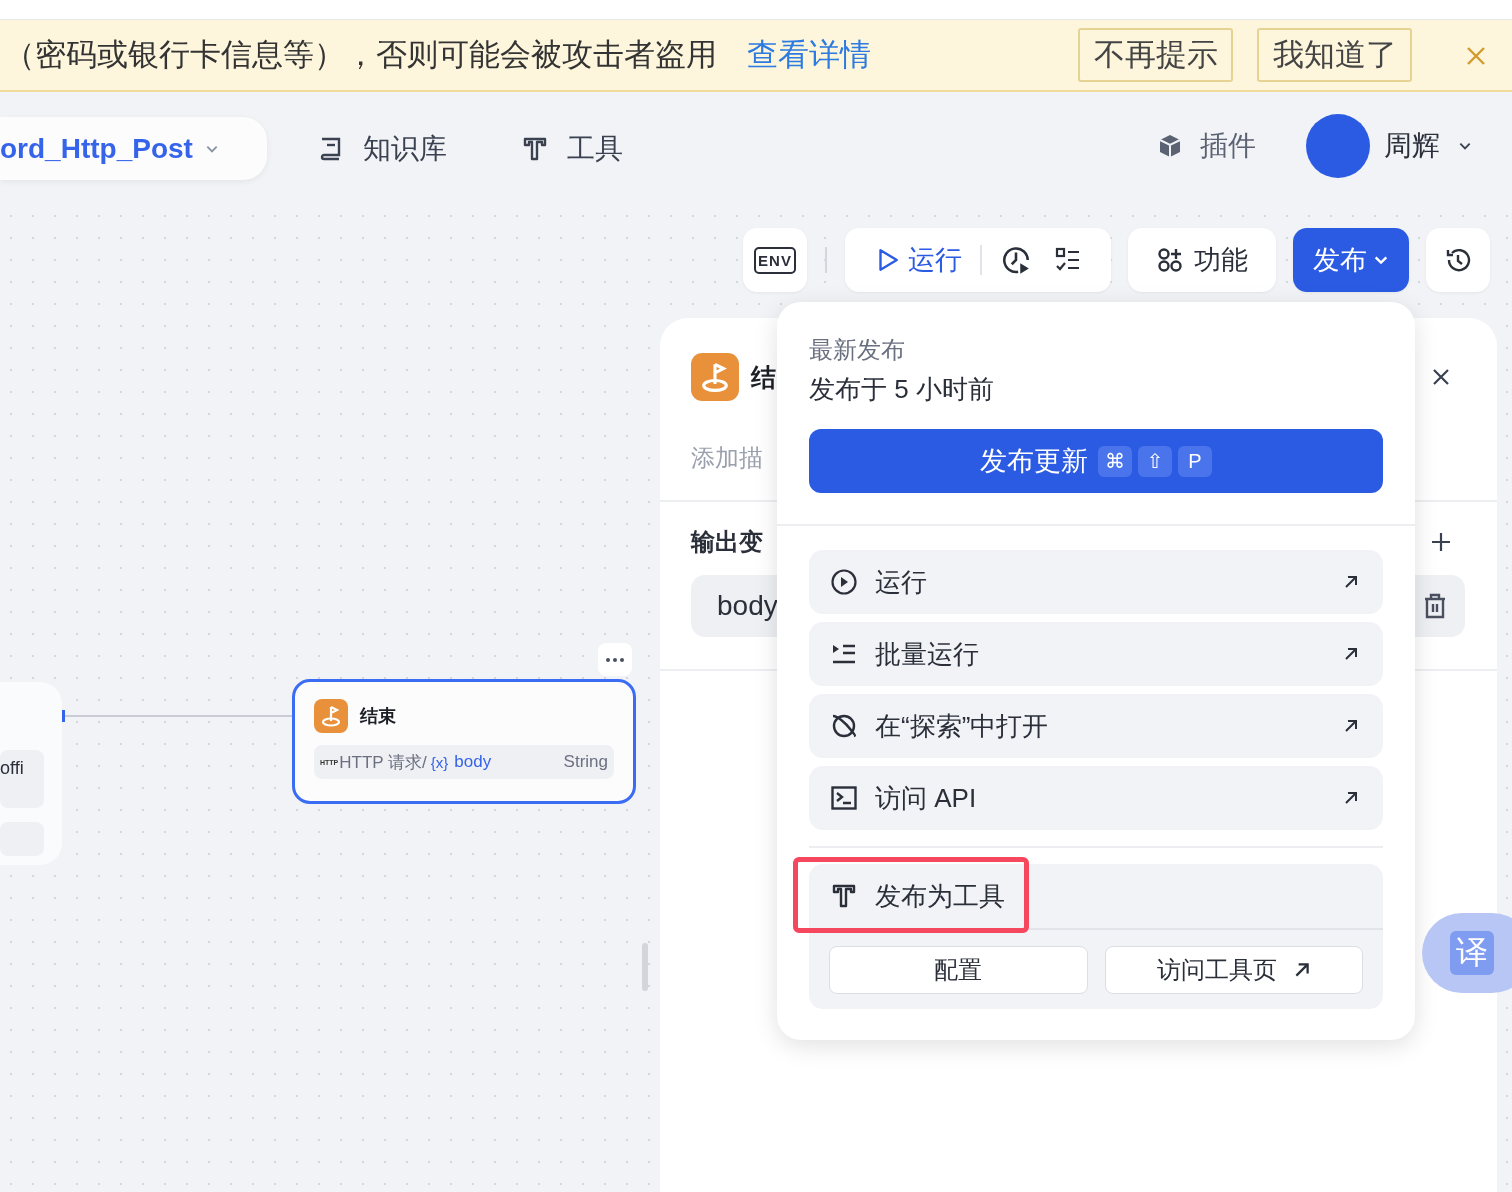 The image size is (1512, 1192). Describe the element at coordinates (844, 726) in the screenshot. I see `planet-icon` at that location.